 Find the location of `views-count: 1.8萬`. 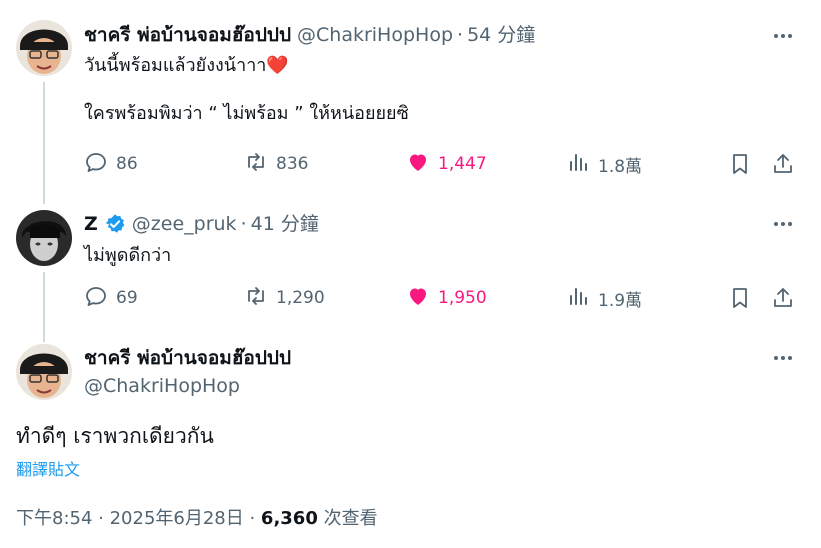

views-count: 1.8萬 is located at coordinates (620, 166).